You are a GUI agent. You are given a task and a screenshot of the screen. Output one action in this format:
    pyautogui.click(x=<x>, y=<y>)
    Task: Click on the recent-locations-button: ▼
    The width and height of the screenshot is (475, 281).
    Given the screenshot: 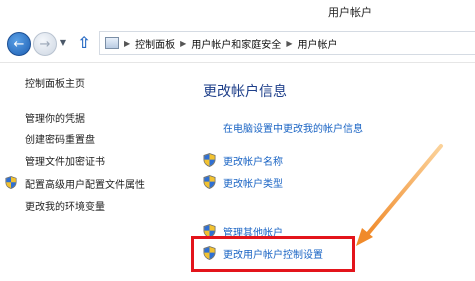 What is the action you would take?
    pyautogui.click(x=63, y=43)
    